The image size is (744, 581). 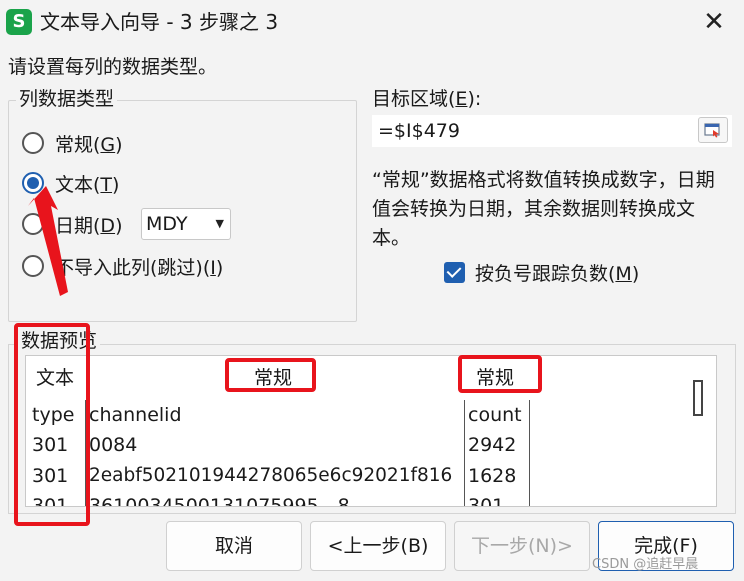 I want to click on watermark: CSDN @追赶早晨, so click(x=645, y=564).